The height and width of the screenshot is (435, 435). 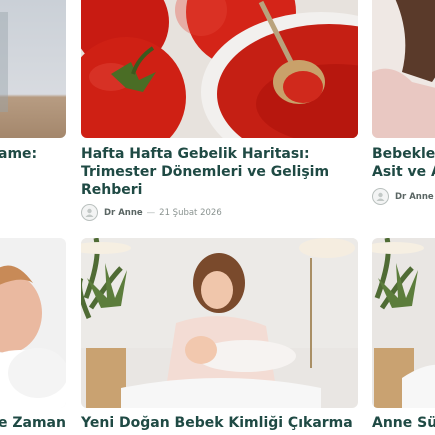 What do you see at coordinates (18, 154) in the screenshot?
I see `card-title-left: ame:` at bounding box center [18, 154].